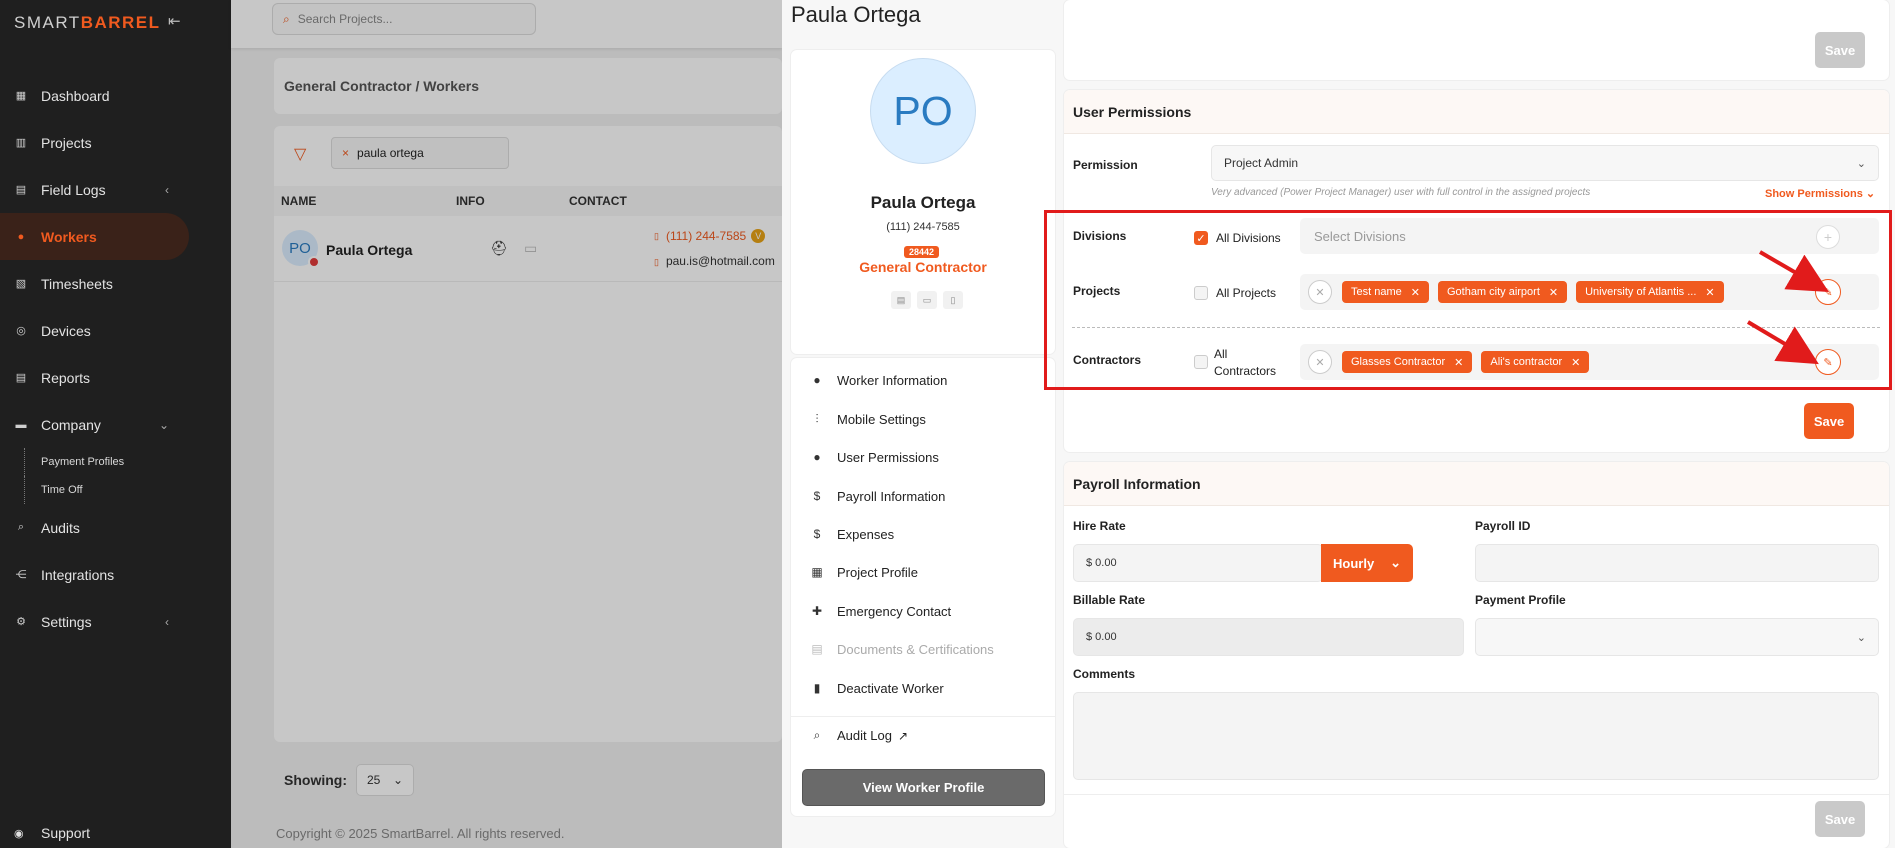 Image resolution: width=1895 pixels, height=848 pixels. I want to click on sidebar-item-timesheets: ▧ Timesheets, so click(115, 283).